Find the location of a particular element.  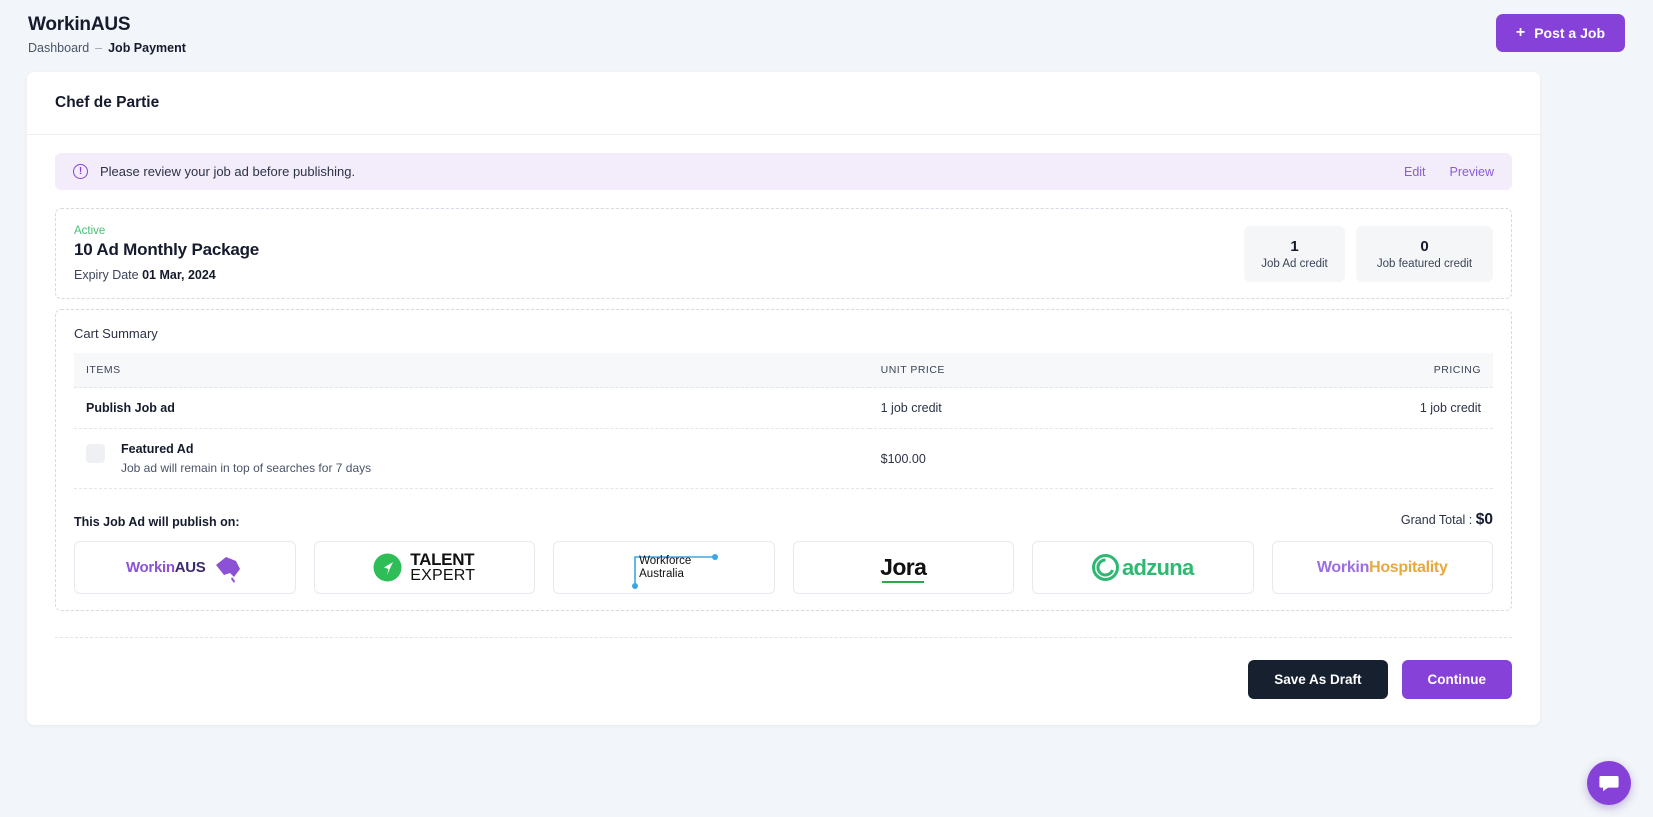

chat-bubble-button is located at coordinates (1609, 783).